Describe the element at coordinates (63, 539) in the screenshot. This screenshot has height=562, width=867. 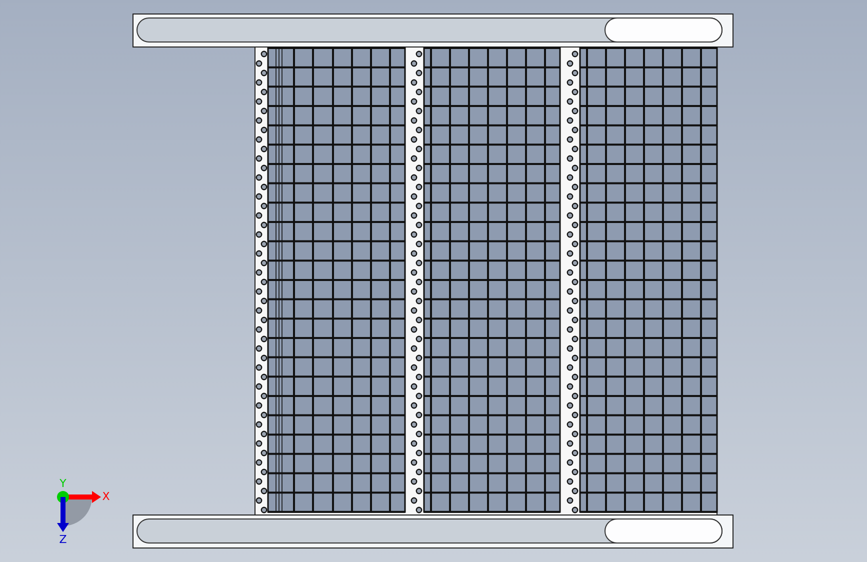
I see `axis-label: Z` at that location.